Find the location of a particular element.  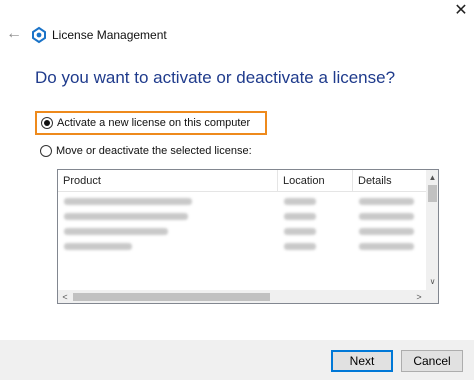

license-app-icon is located at coordinates (39, 35).